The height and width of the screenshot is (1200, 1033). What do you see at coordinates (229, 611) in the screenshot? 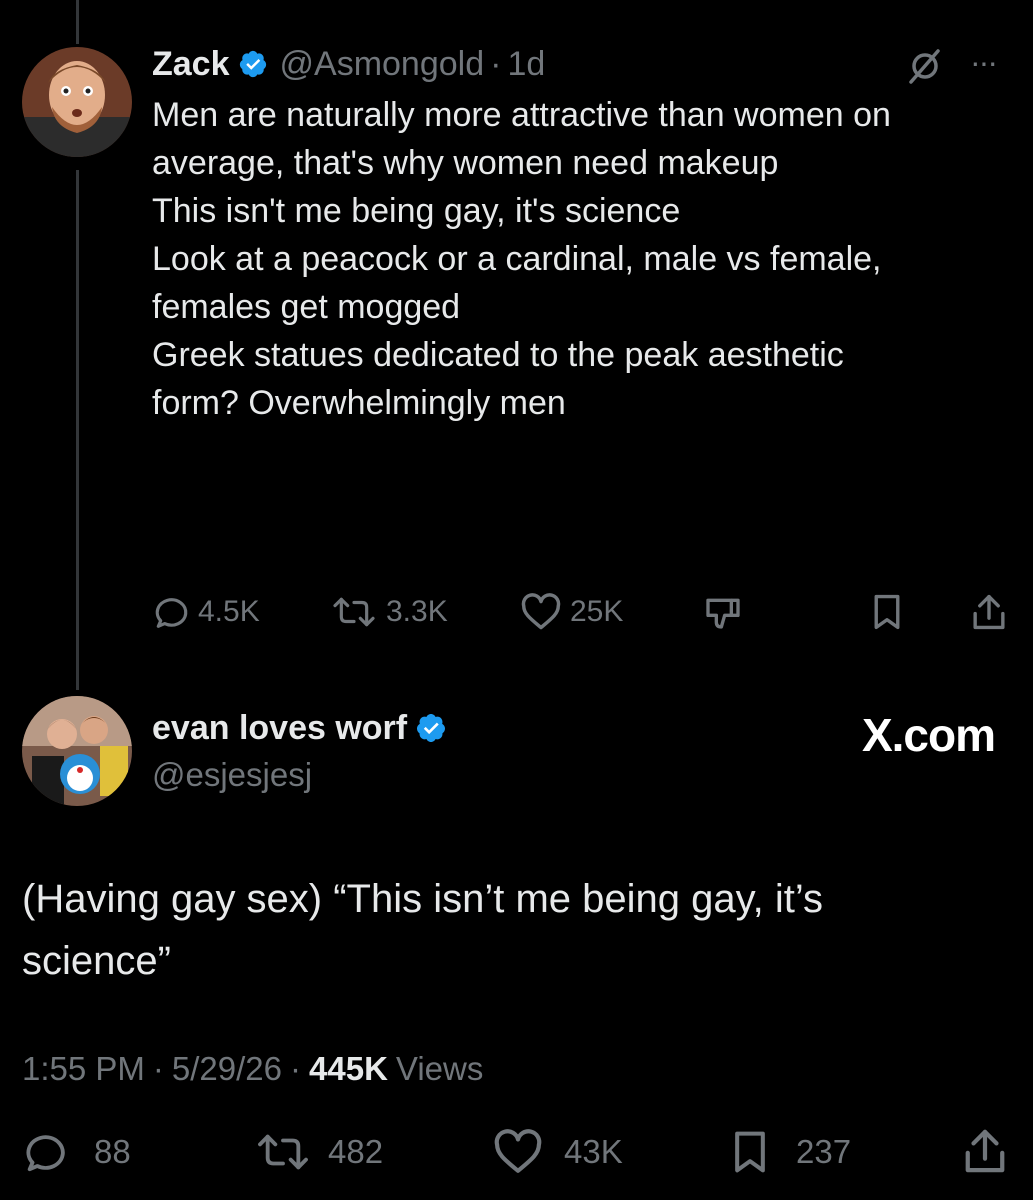
I see `reply-count: 4.5K` at bounding box center [229, 611].